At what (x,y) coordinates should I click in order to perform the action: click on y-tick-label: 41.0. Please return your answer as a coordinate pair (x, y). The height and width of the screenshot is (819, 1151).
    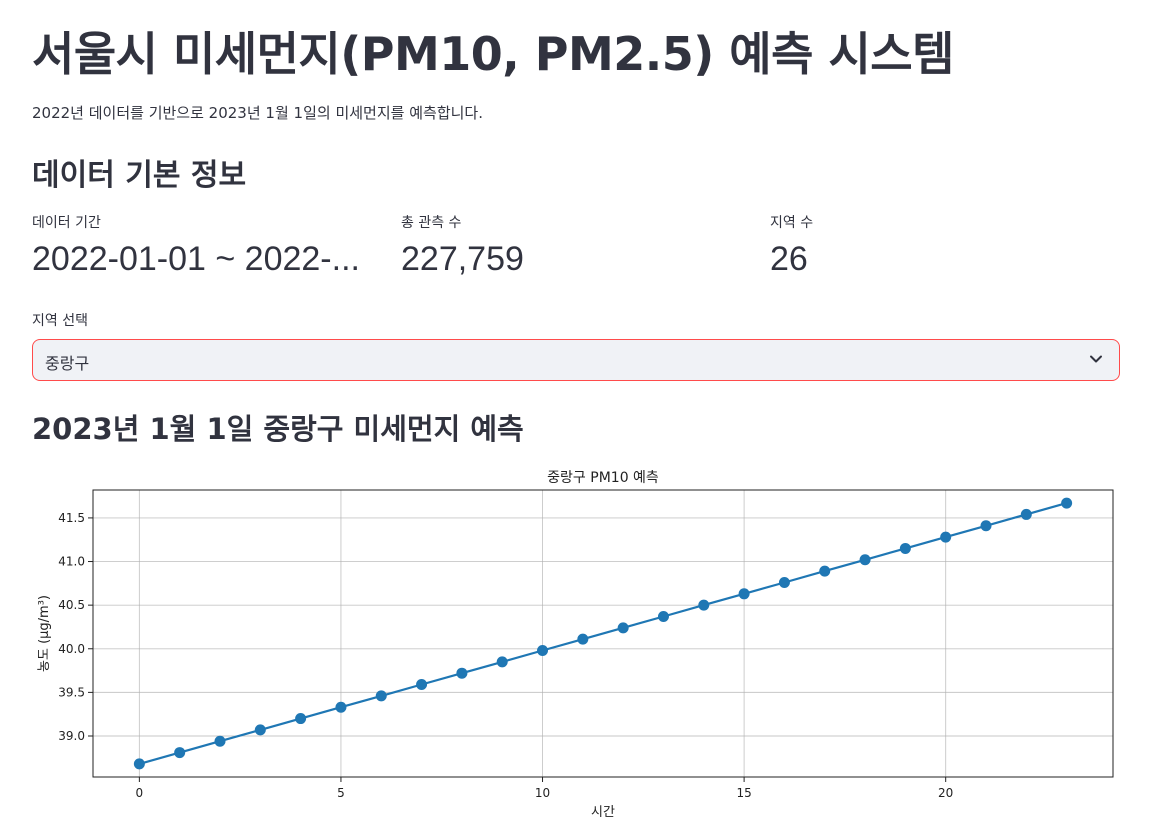
    Looking at the image, I should click on (71, 562).